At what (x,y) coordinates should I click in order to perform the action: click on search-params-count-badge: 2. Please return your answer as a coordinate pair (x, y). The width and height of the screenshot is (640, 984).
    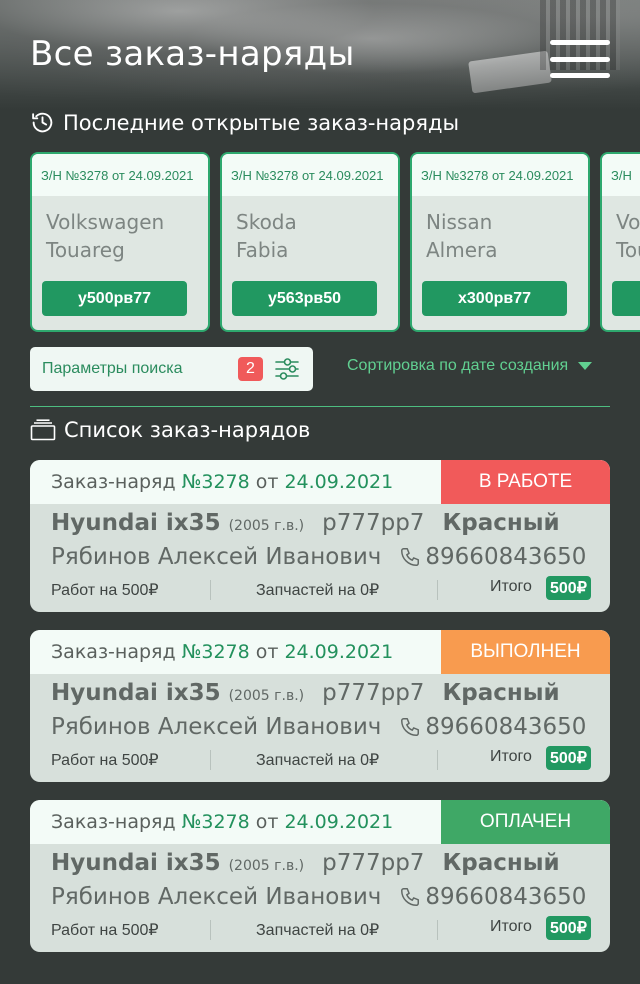
    Looking at the image, I should click on (250, 369).